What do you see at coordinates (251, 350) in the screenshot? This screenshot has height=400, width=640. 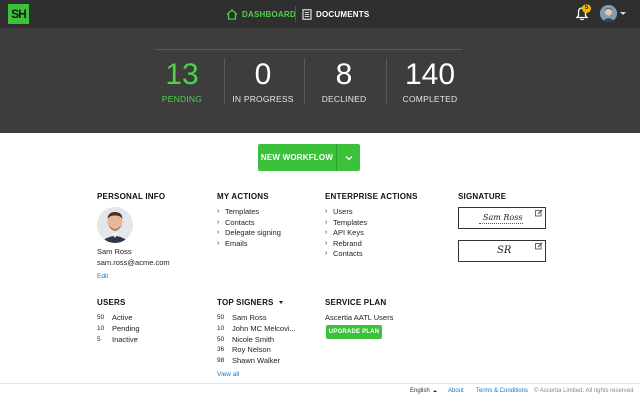 I see `signer-name: Roy Nelson` at bounding box center [251, 350].